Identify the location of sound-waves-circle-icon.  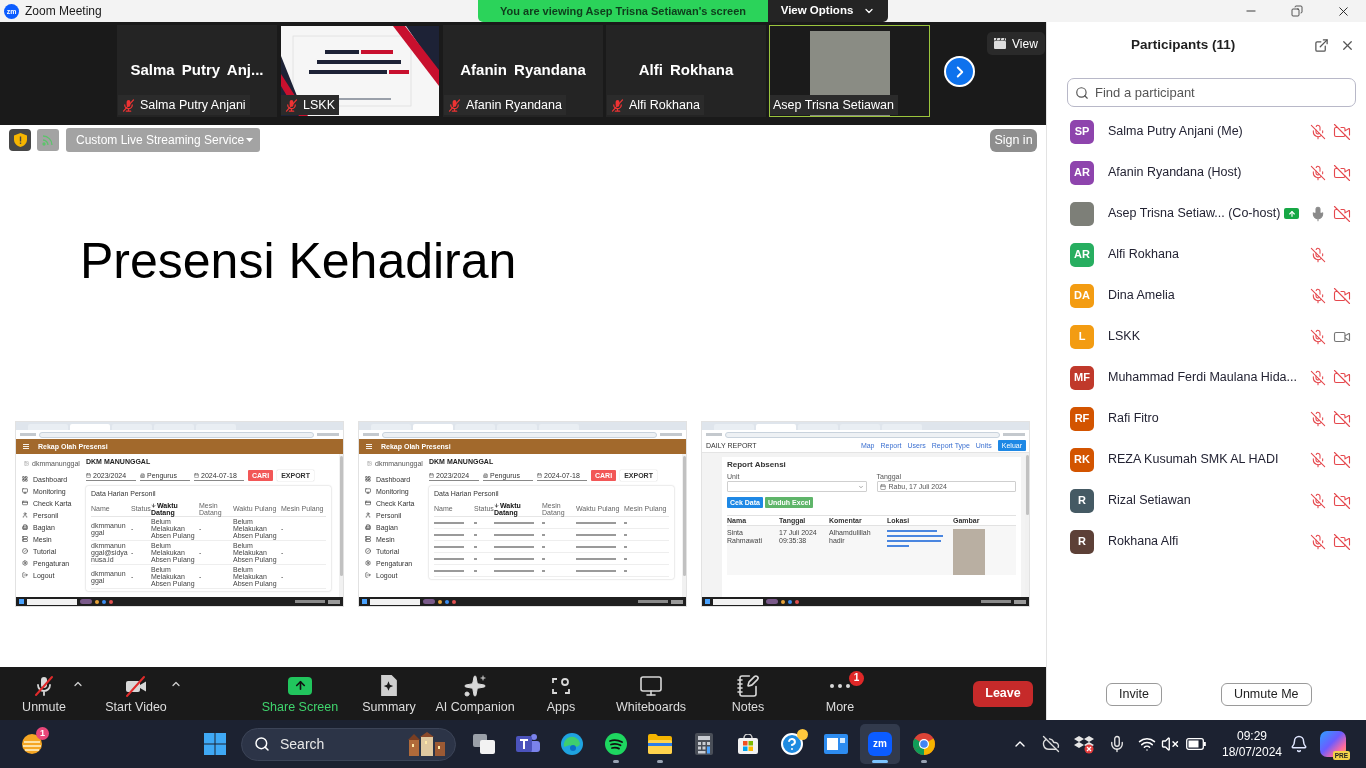
(616, 744).